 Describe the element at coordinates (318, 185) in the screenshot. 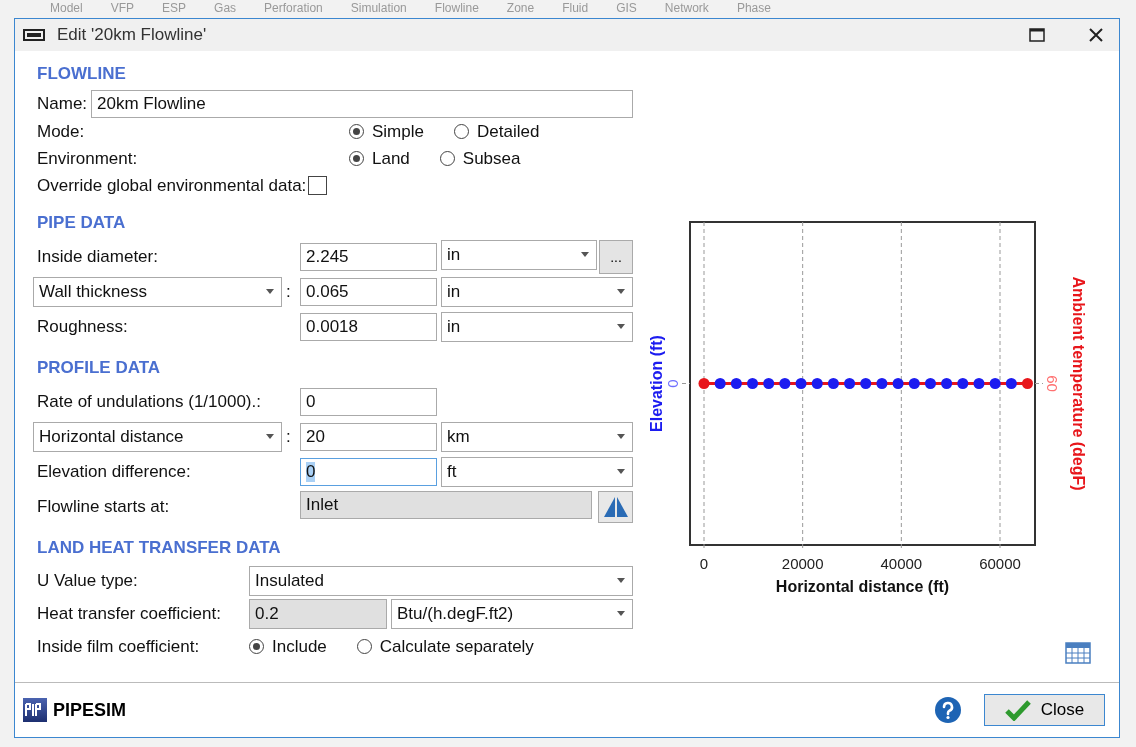

I see `checkbox` at that location.